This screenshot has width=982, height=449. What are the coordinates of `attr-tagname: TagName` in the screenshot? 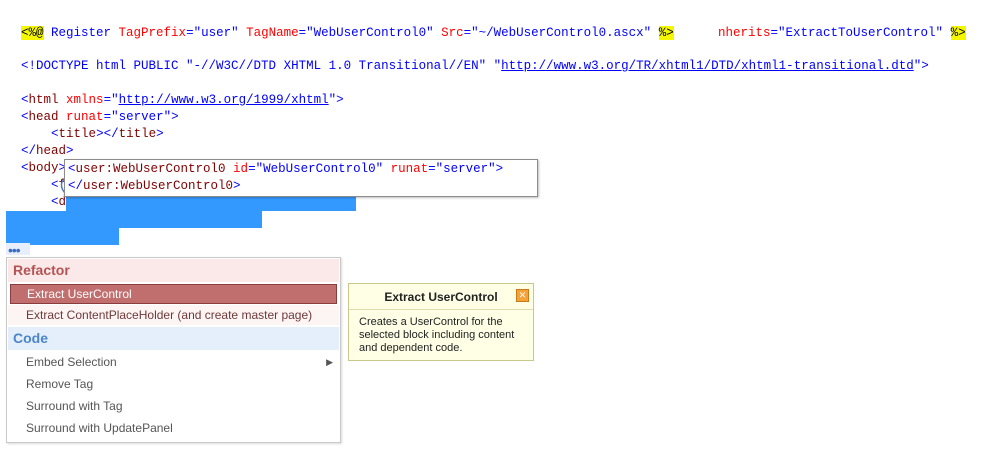 It's located at (268, 33).